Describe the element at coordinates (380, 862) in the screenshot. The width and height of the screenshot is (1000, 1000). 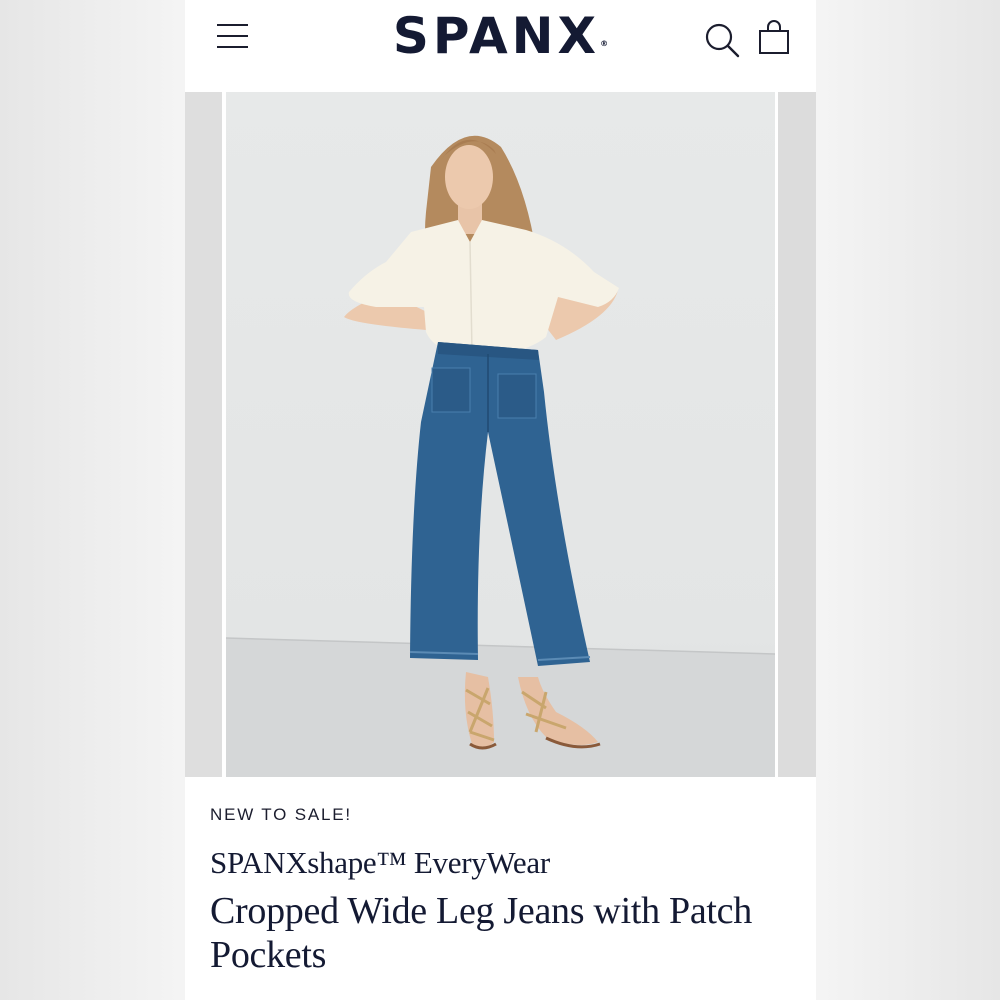
I see `product-brand-line: SPANXshape™ EveryWear` at that location.